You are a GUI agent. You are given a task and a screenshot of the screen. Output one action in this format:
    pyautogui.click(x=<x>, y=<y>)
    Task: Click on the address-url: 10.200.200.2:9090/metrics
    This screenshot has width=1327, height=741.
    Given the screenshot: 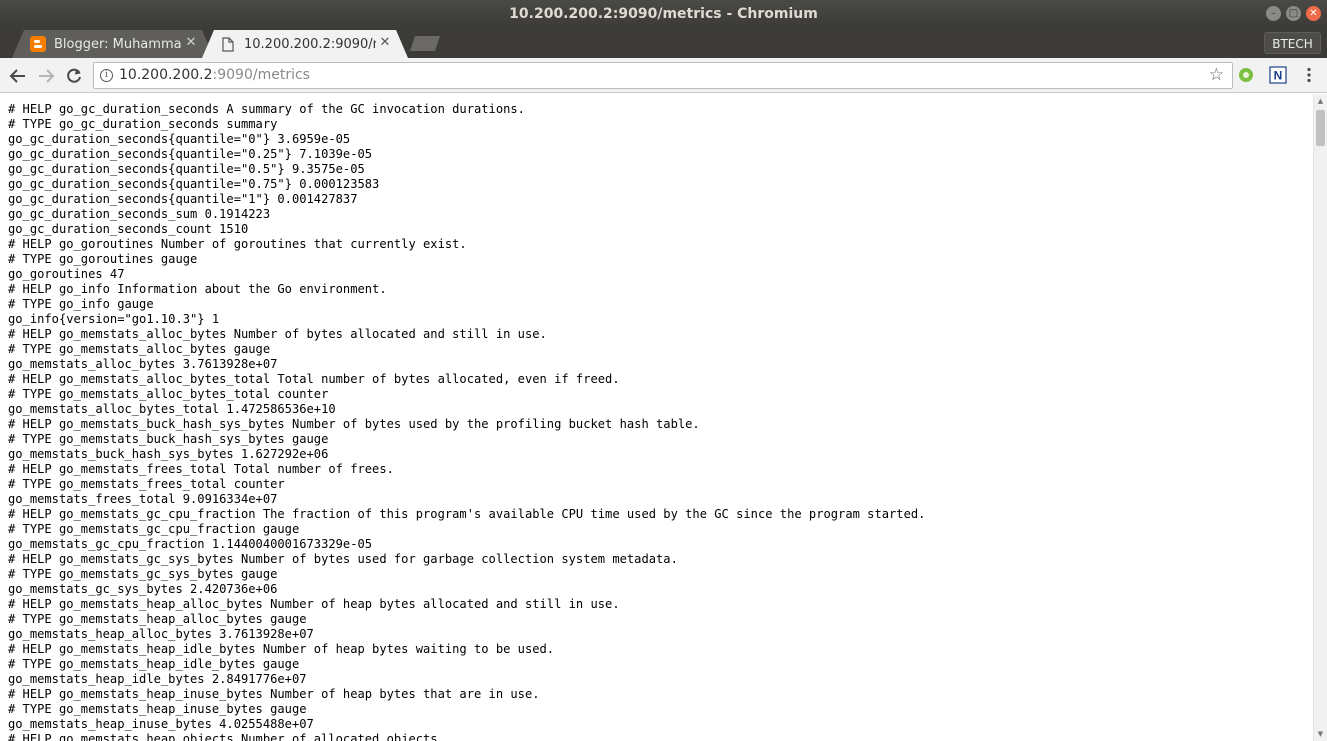 What is the action you would take?
    pyautogui.click(x=214, y=75)
    